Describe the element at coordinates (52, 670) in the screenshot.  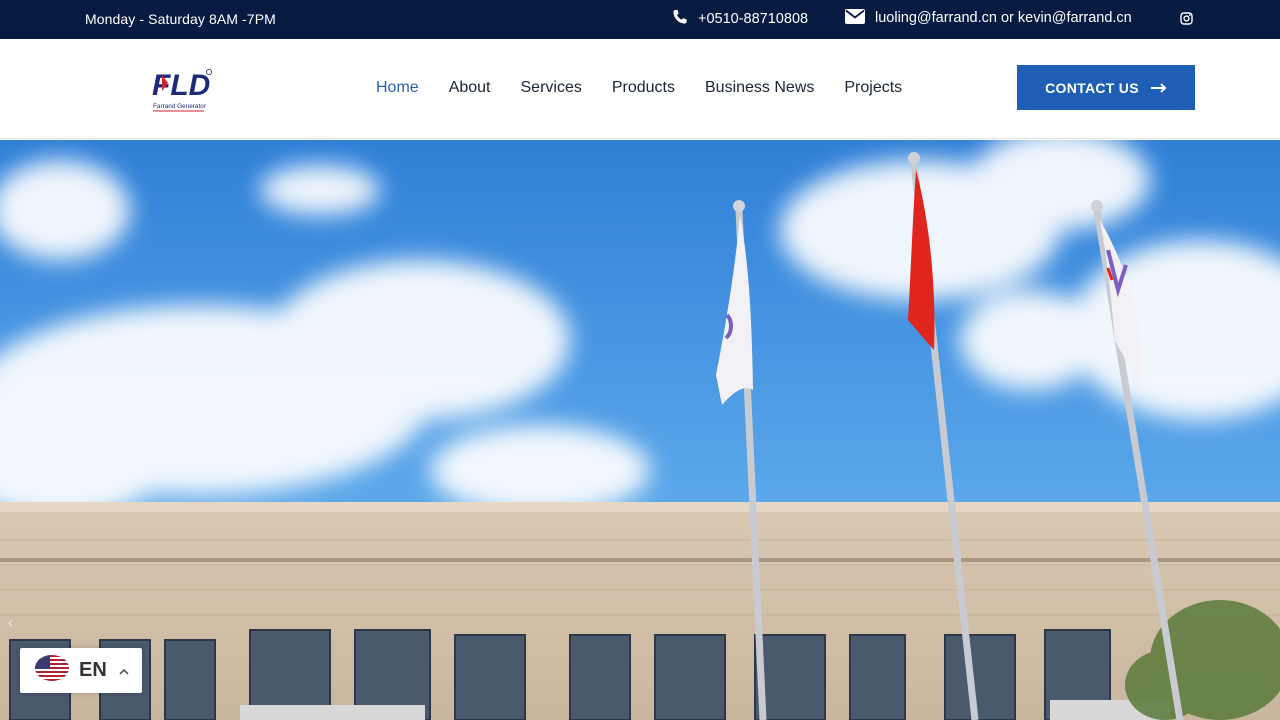
I see `us-flag-icon` at that location.